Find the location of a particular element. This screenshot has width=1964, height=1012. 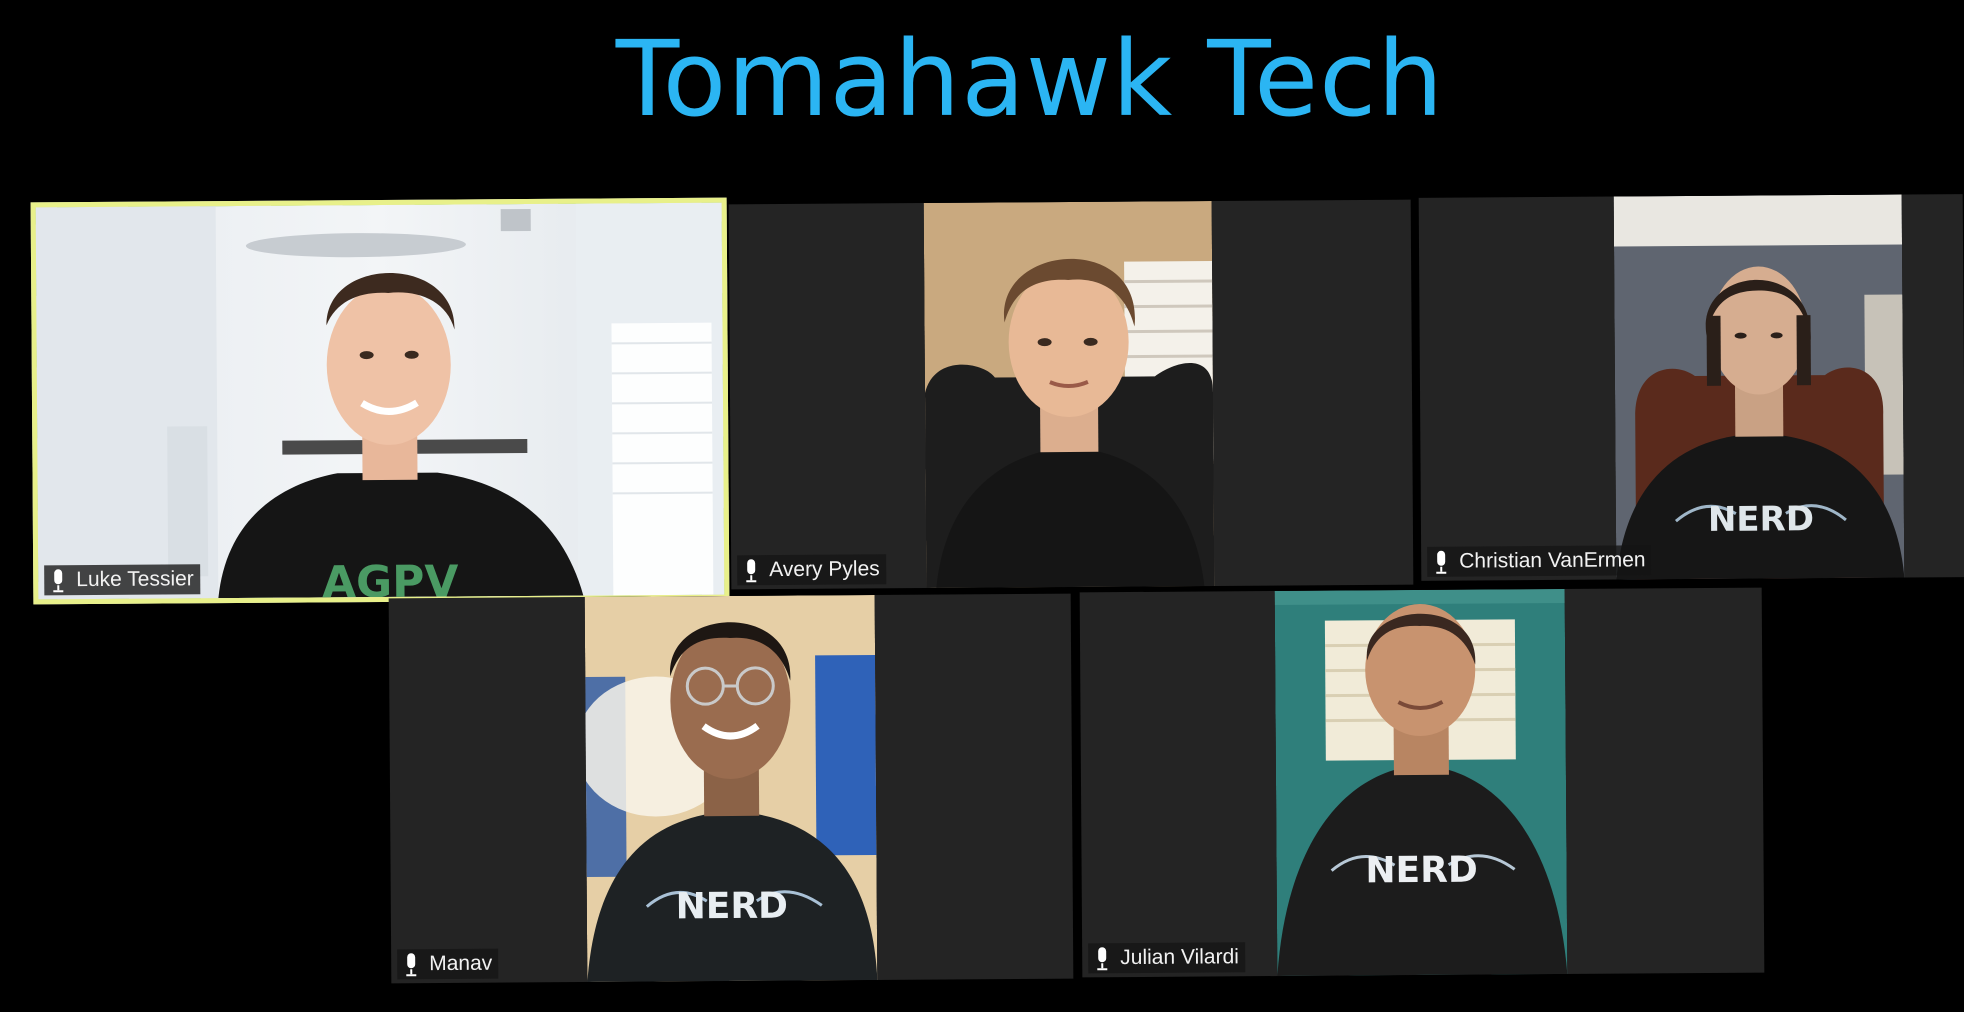

participant-name: Julian Vilardi is located at coordinates (1179, 957).